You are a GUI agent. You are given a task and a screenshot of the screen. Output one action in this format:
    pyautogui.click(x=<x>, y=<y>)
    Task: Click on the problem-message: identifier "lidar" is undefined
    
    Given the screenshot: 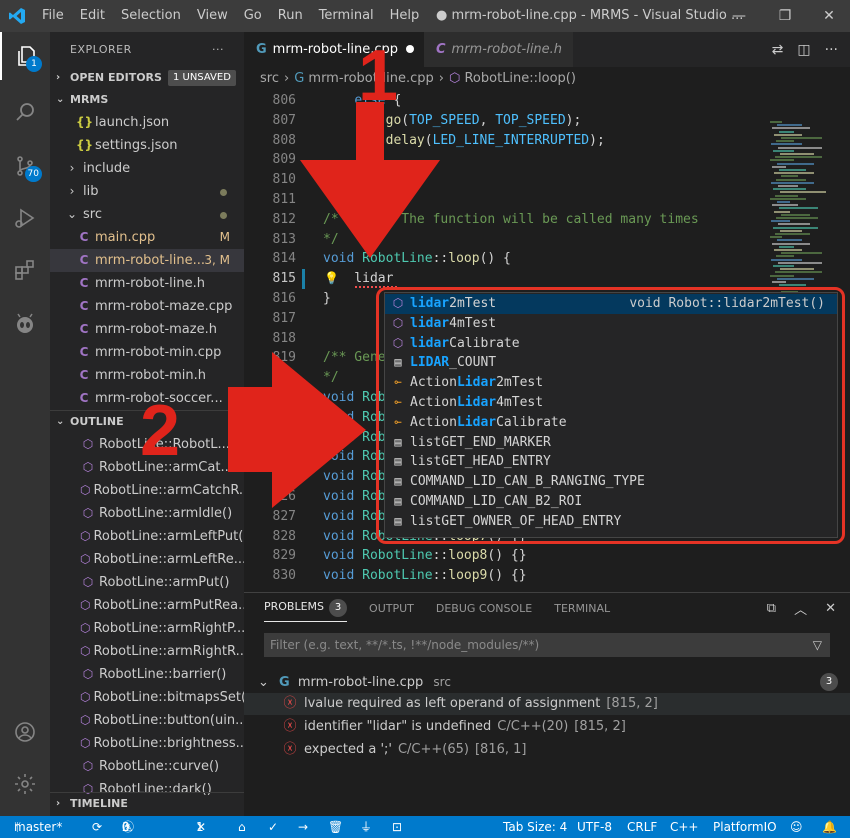 What is the action you would take?
    pyautogui.click(x=398, y=726)
    